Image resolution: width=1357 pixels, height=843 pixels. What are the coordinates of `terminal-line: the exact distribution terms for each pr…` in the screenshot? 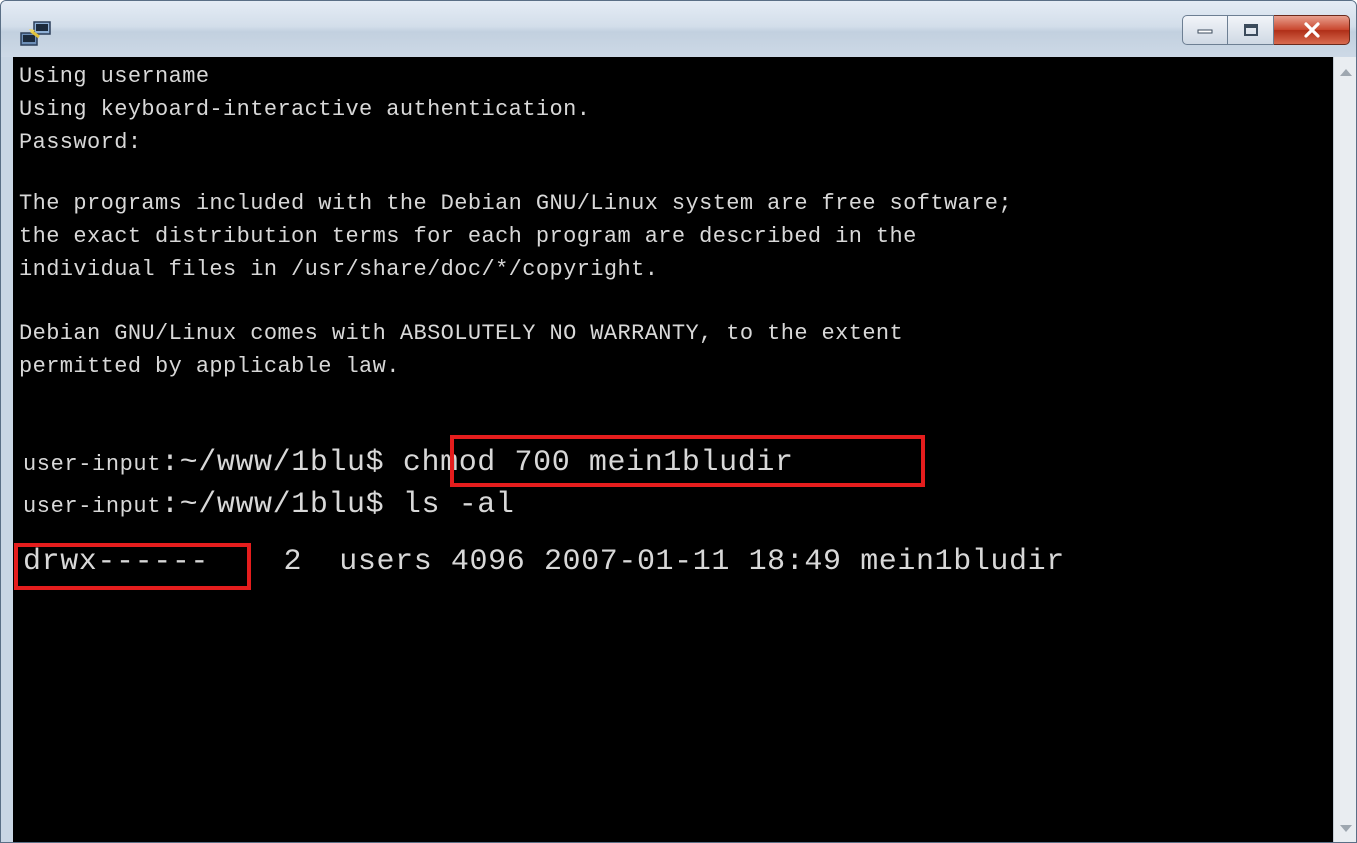 It's located at (468, 236).